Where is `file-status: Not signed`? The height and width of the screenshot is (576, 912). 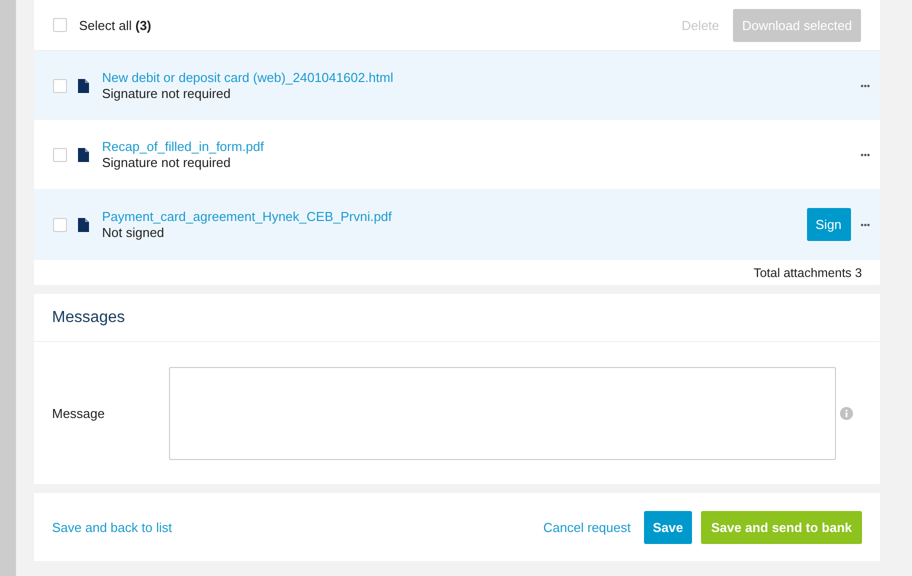
file-status: Not signed is located at coordinates (134, 232).